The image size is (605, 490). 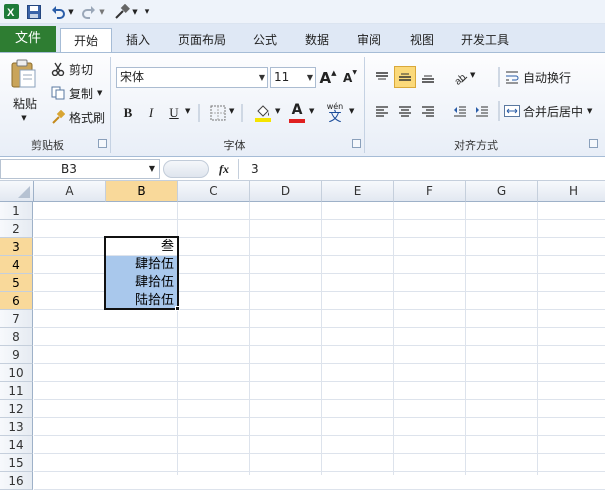 I want to click on row-header-10: 10, so click(x=16, y=373).